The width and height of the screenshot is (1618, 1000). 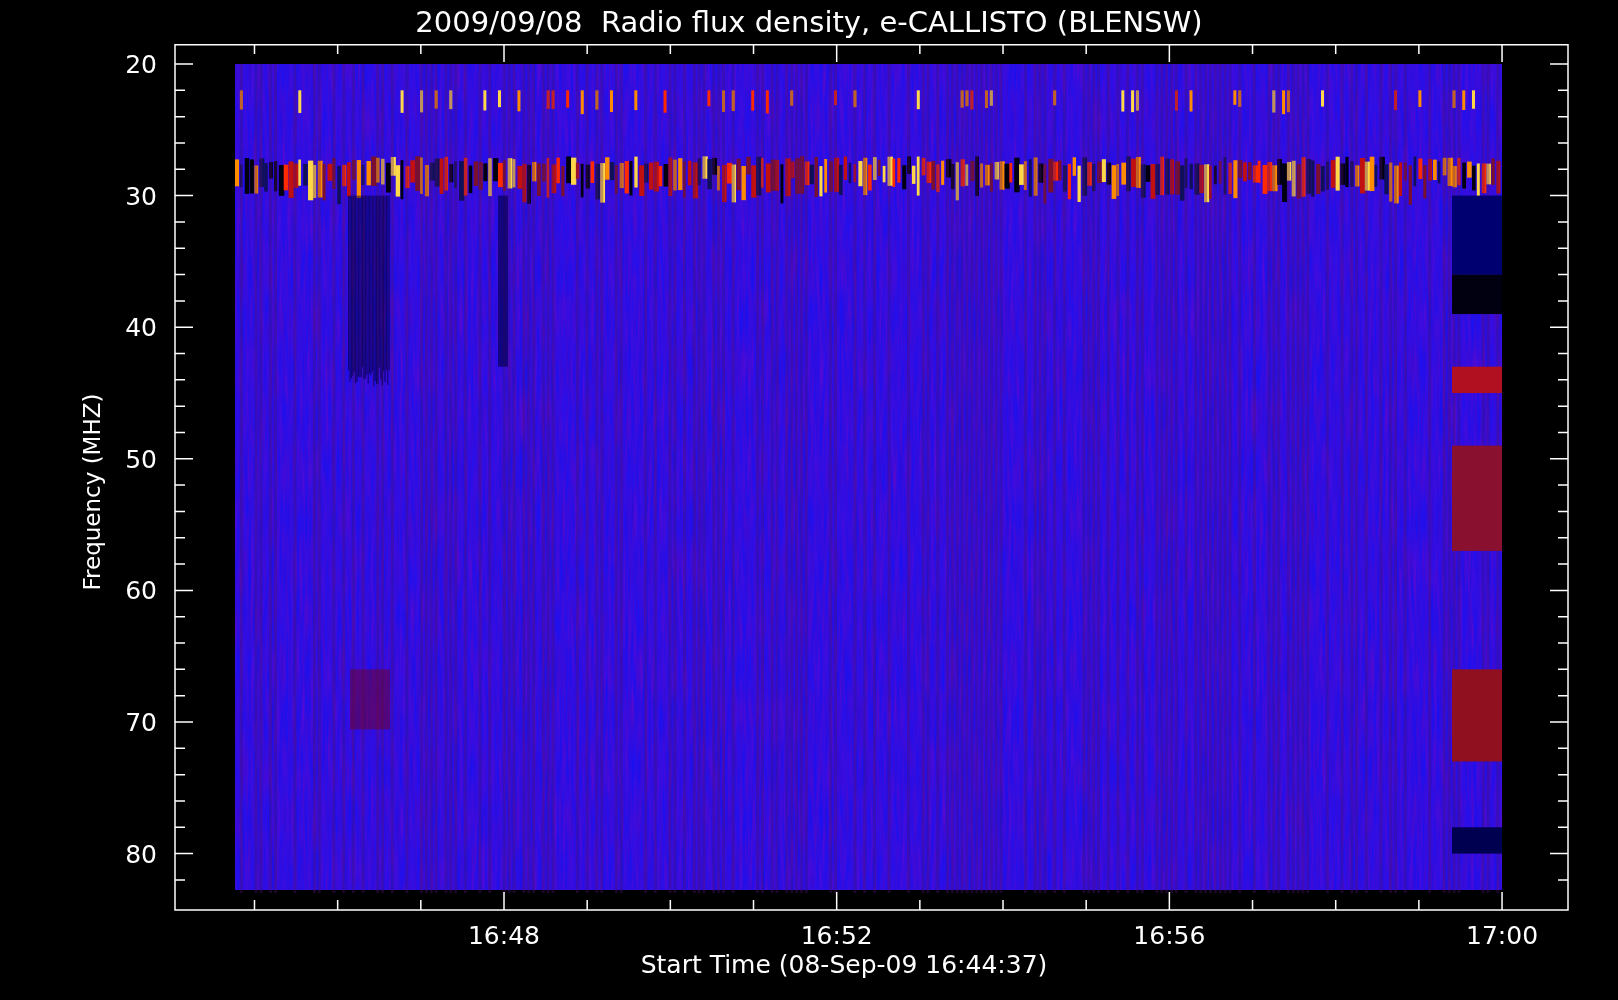 What do you see at coordinates (141, 196) in the screenshot?
I see `y-tick-label: 30` at bounding box center [141, 196].